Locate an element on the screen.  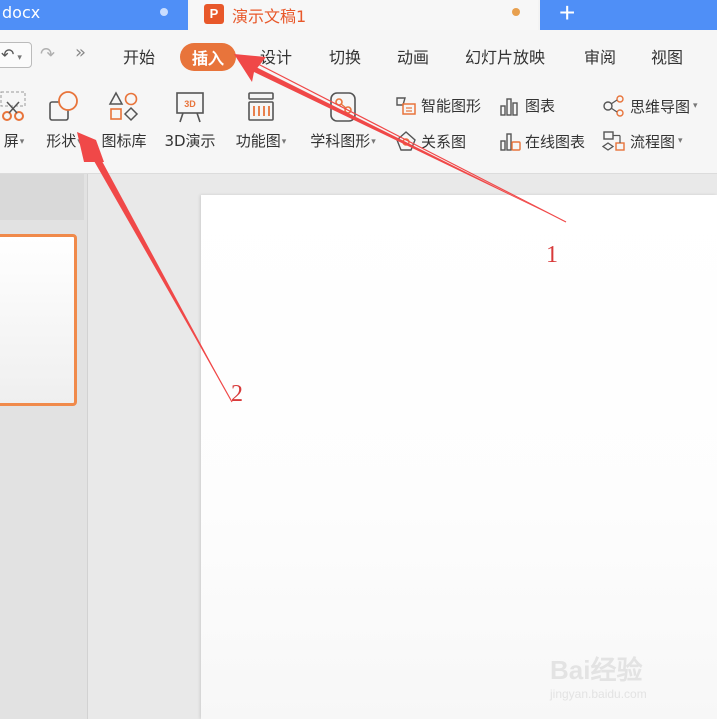
tab-design: 设计 is located at coordinates (276, 56).